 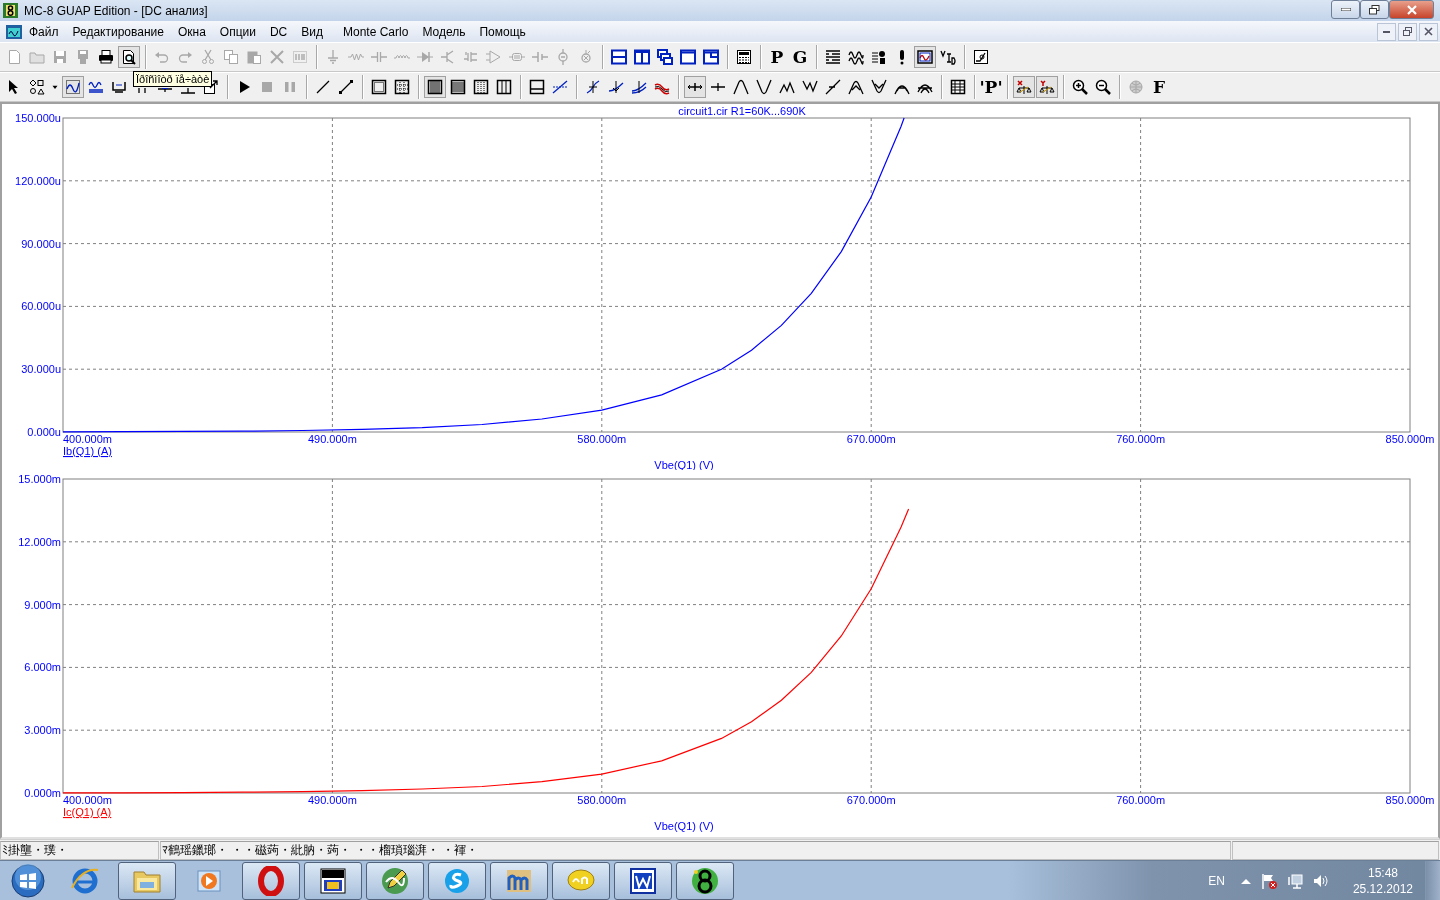 What do you see at coordinates (173, 79) in the screenshot?
I see `tooltip: Ïðîñìîòð ïå÷àòè` at bounding box center [173, 79].